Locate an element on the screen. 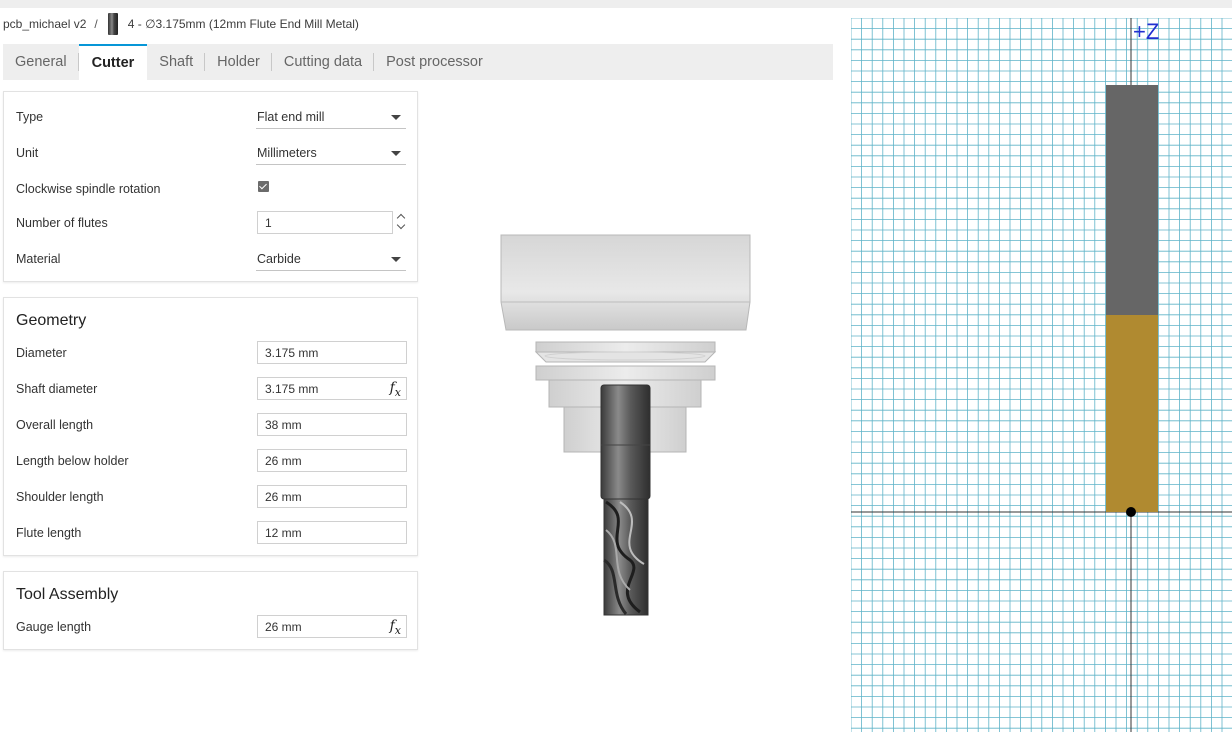 The height and width of the screenshot is (737, 1232). flute-length-label: Flute length is located at coordinates (49, 533).